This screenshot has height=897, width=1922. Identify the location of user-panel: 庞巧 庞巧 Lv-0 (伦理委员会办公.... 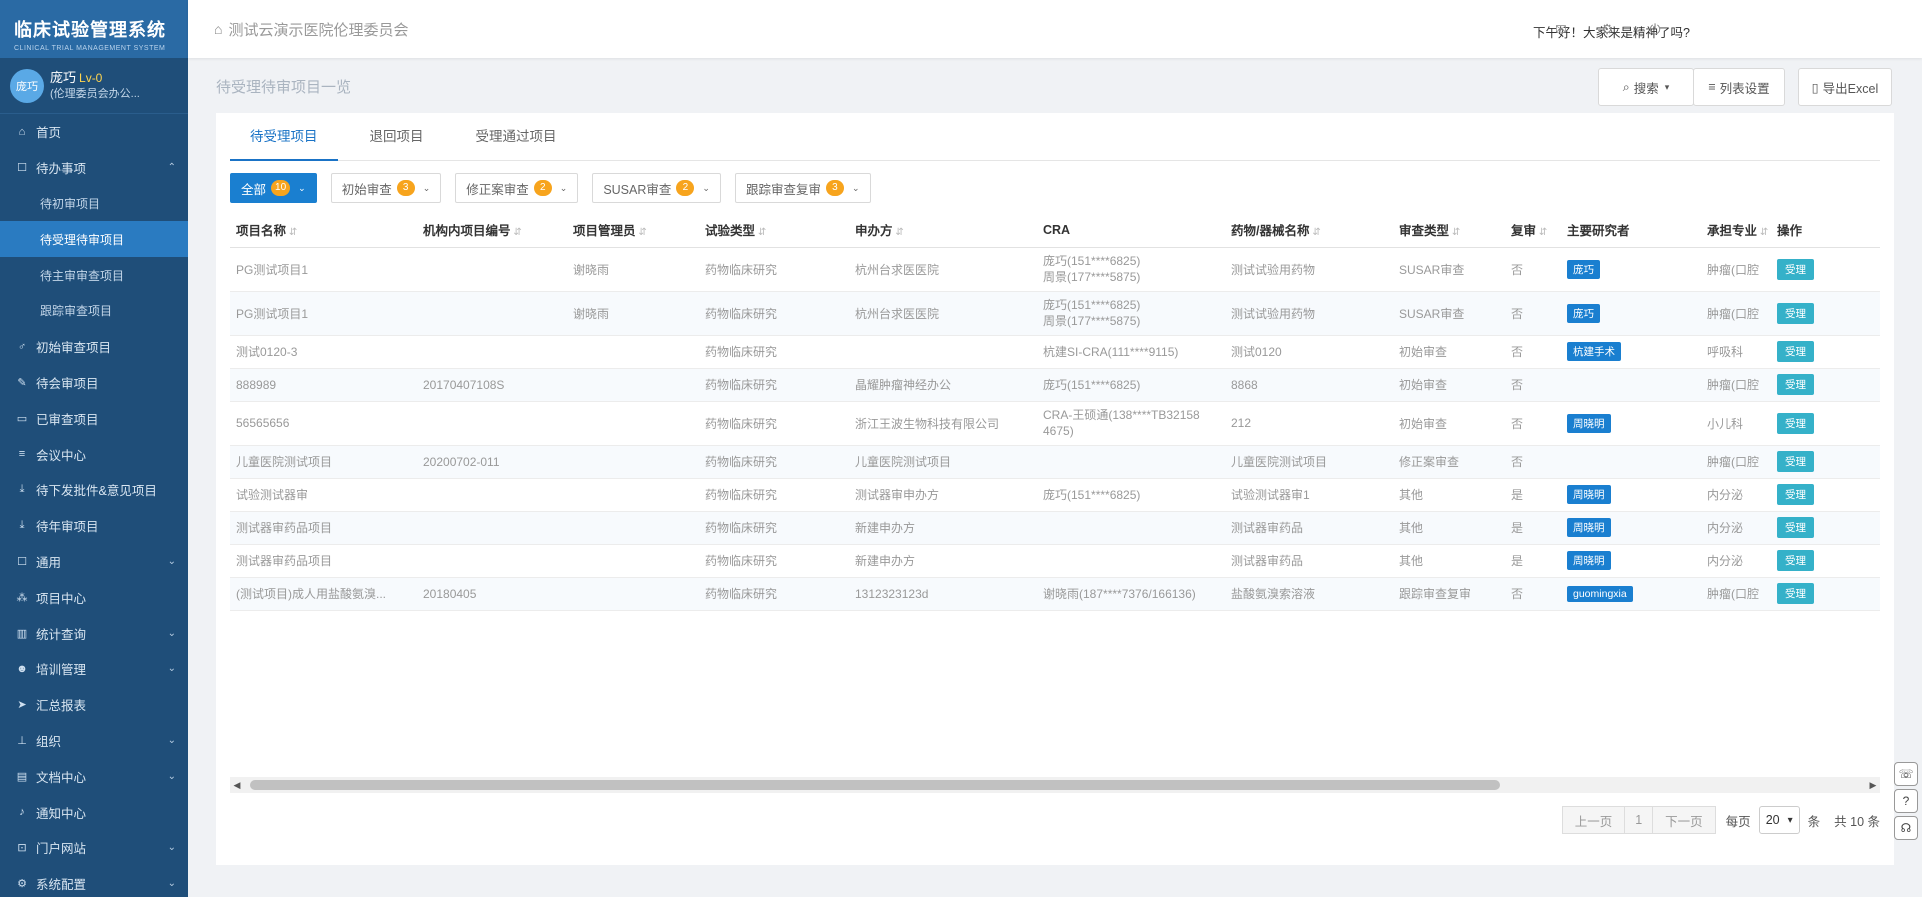
(94, 86).